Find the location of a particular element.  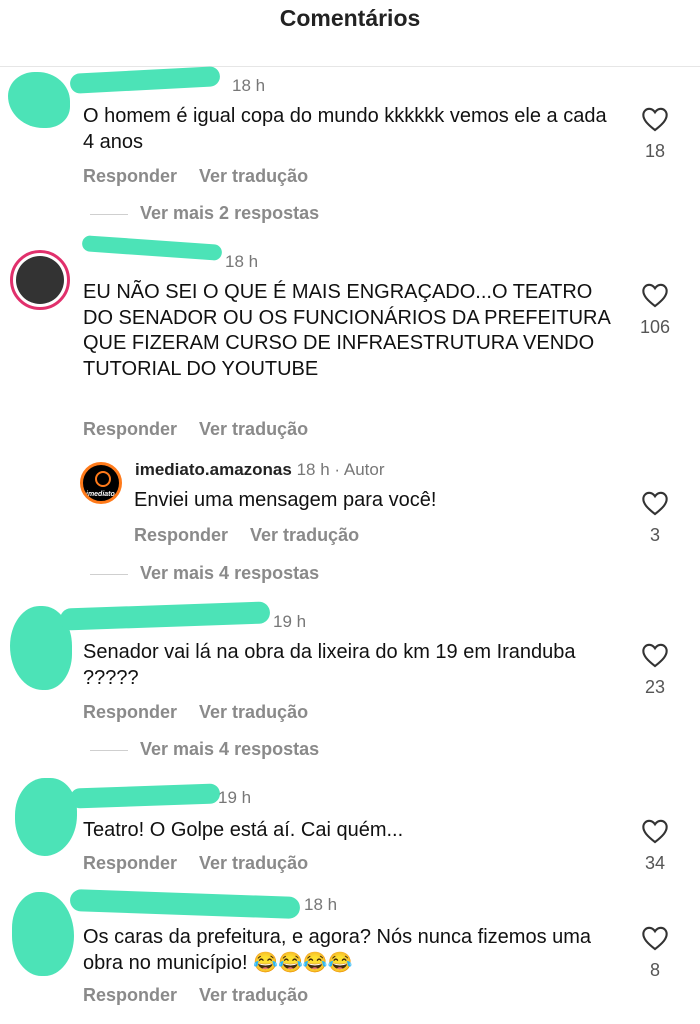

like-button: 106 is located at coordinates (655, 310).